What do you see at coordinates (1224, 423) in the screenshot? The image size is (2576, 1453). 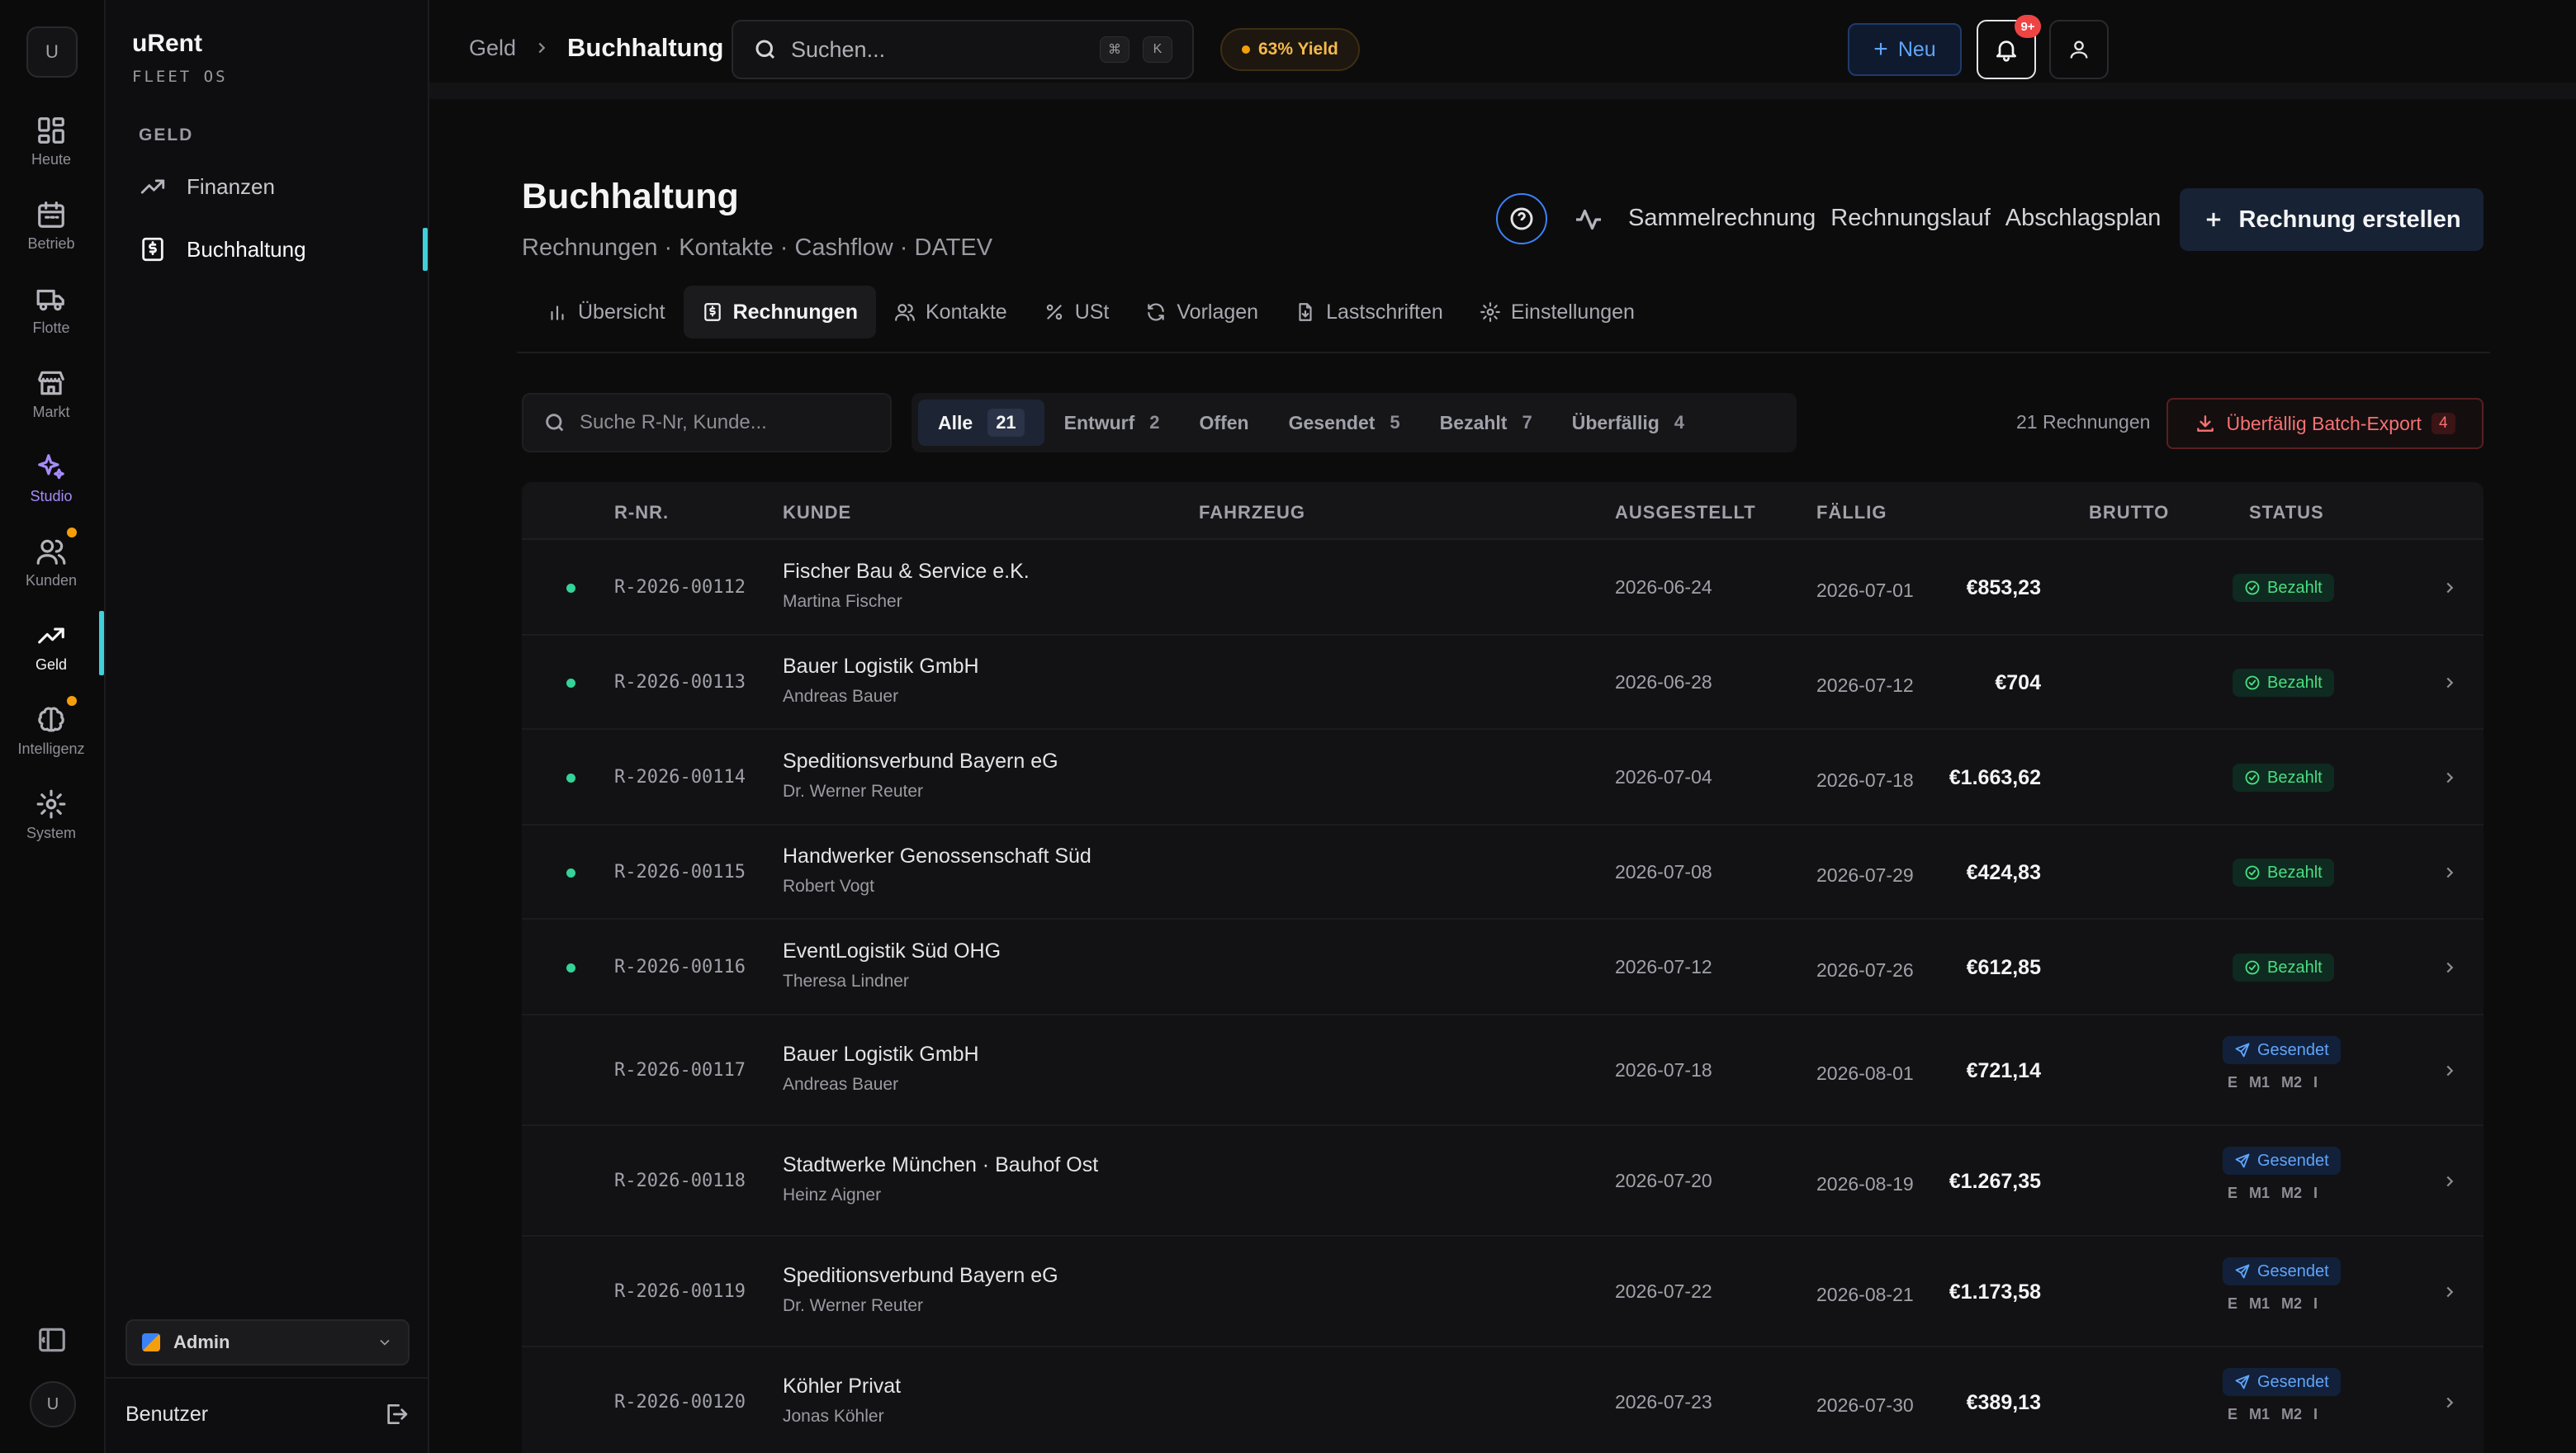 I see `filter-offen: Offen` at bounding box center [1224, 423].